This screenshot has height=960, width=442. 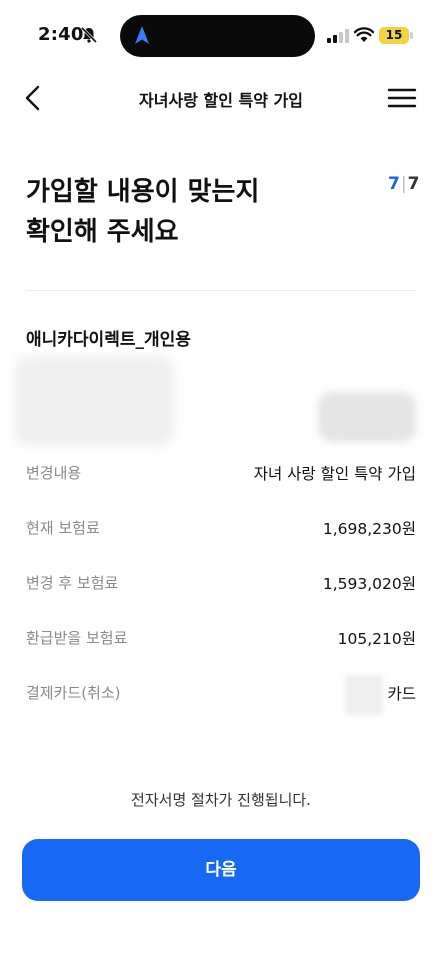 What do you see at coordinates (221, 530) in the screenshot?
I see `detail-row-current-premium: 현재 보험료 1,698,230원` at bounding box center [221, 530].